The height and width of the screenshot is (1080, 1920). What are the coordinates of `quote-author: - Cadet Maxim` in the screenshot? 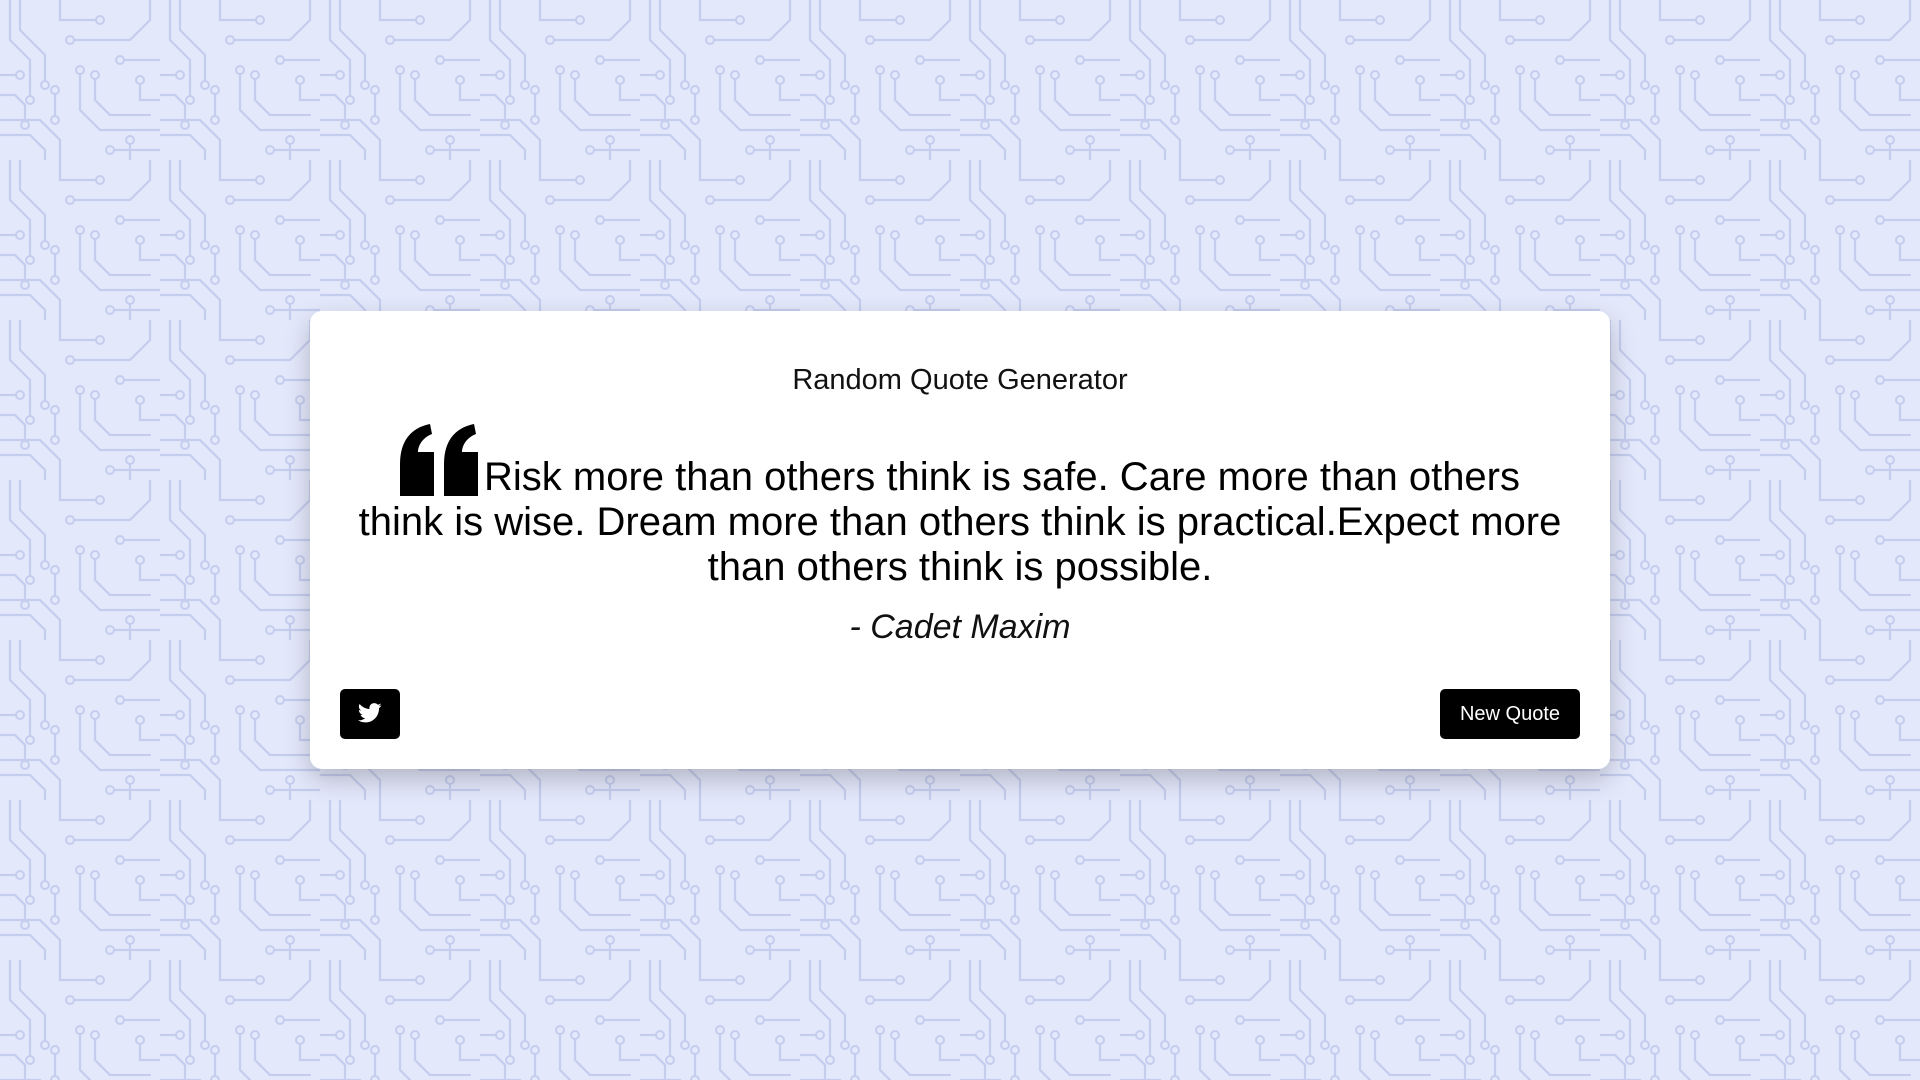 It's located at (960, 627).